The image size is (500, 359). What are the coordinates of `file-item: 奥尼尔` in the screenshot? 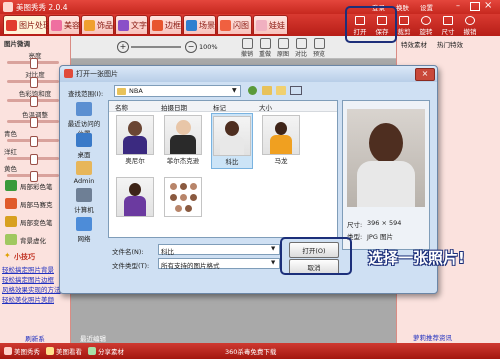 It's located at (135, 140).